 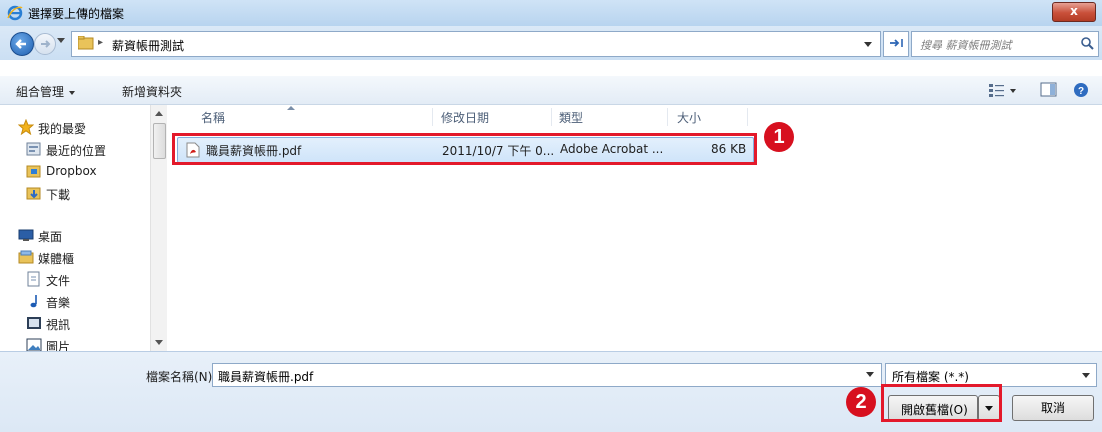 What do you see at coordinates (861, 402) in the screenshot?
I see `step-badge-2: 2` at bounding box center [861, 402].